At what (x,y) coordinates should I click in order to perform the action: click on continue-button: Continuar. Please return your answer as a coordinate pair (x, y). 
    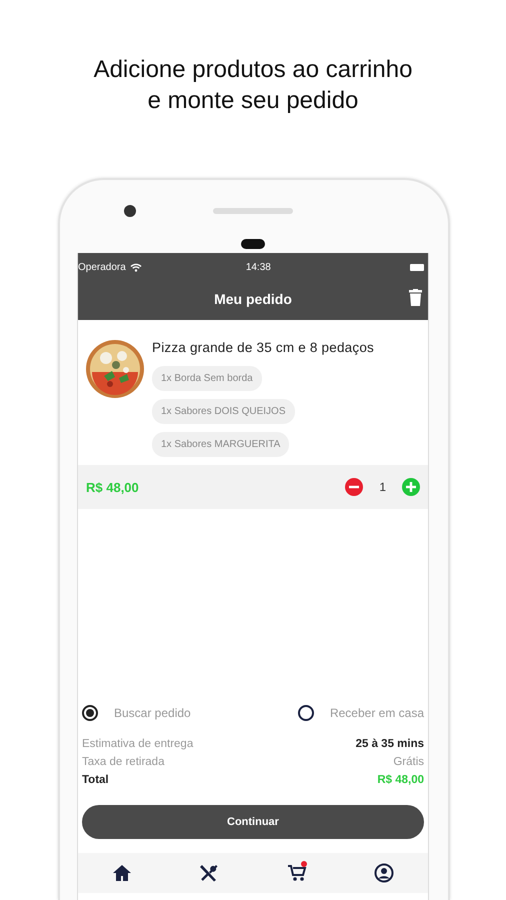
    Looking at the image, I should click on (253, 822).